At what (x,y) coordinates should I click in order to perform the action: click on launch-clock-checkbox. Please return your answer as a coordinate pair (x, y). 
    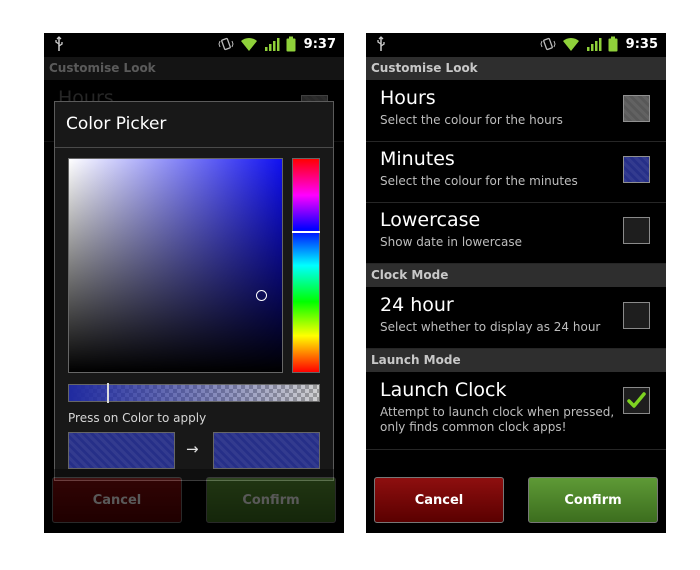
    Looking at the image, I should click on (636, 400).